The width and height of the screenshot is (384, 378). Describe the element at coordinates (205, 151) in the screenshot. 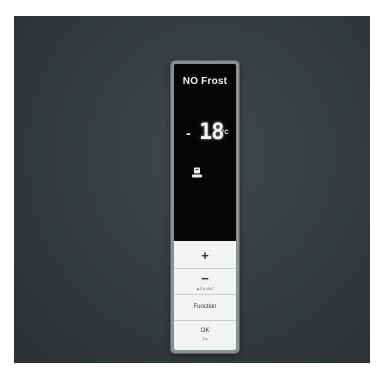

I see `lcd-display: NO Frost - 18 °C` at that location.